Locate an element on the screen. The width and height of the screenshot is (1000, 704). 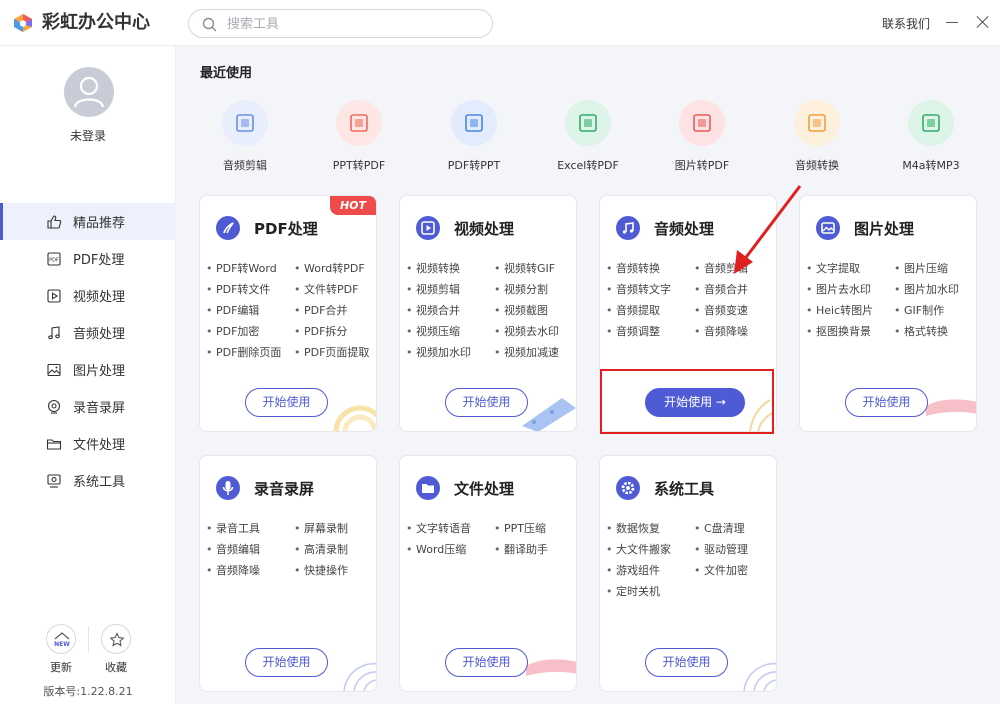
feature-link: PDF编辑 is located at coordinates (250, 310).